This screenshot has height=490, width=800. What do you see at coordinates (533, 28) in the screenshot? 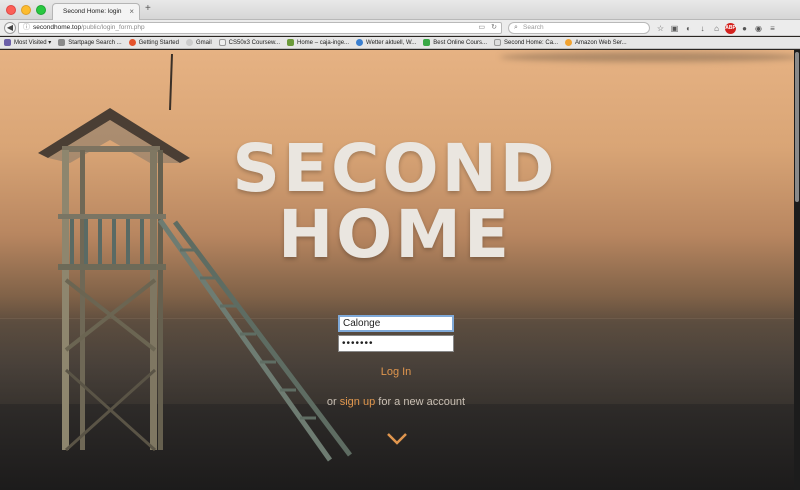
I see `search-input: Search` at bounding box center [533, 28].